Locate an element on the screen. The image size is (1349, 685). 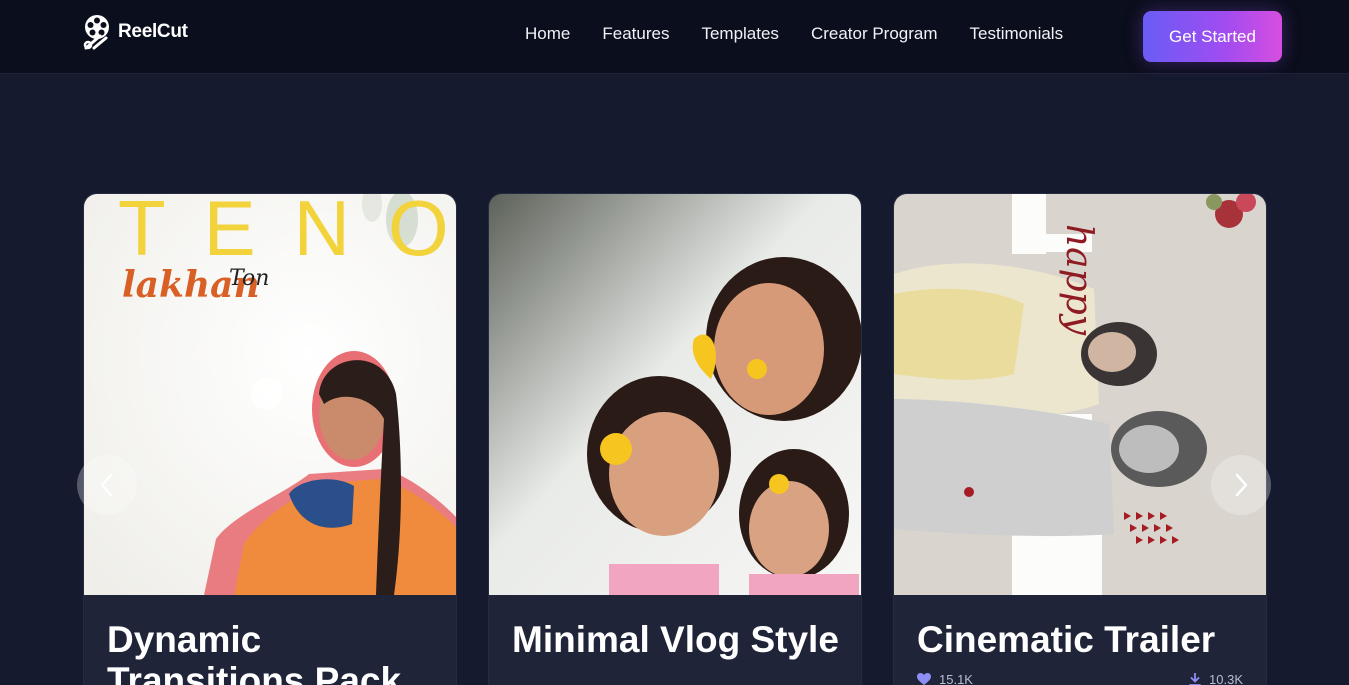
chevron-right-icon is located at coordinates (1241, 485).